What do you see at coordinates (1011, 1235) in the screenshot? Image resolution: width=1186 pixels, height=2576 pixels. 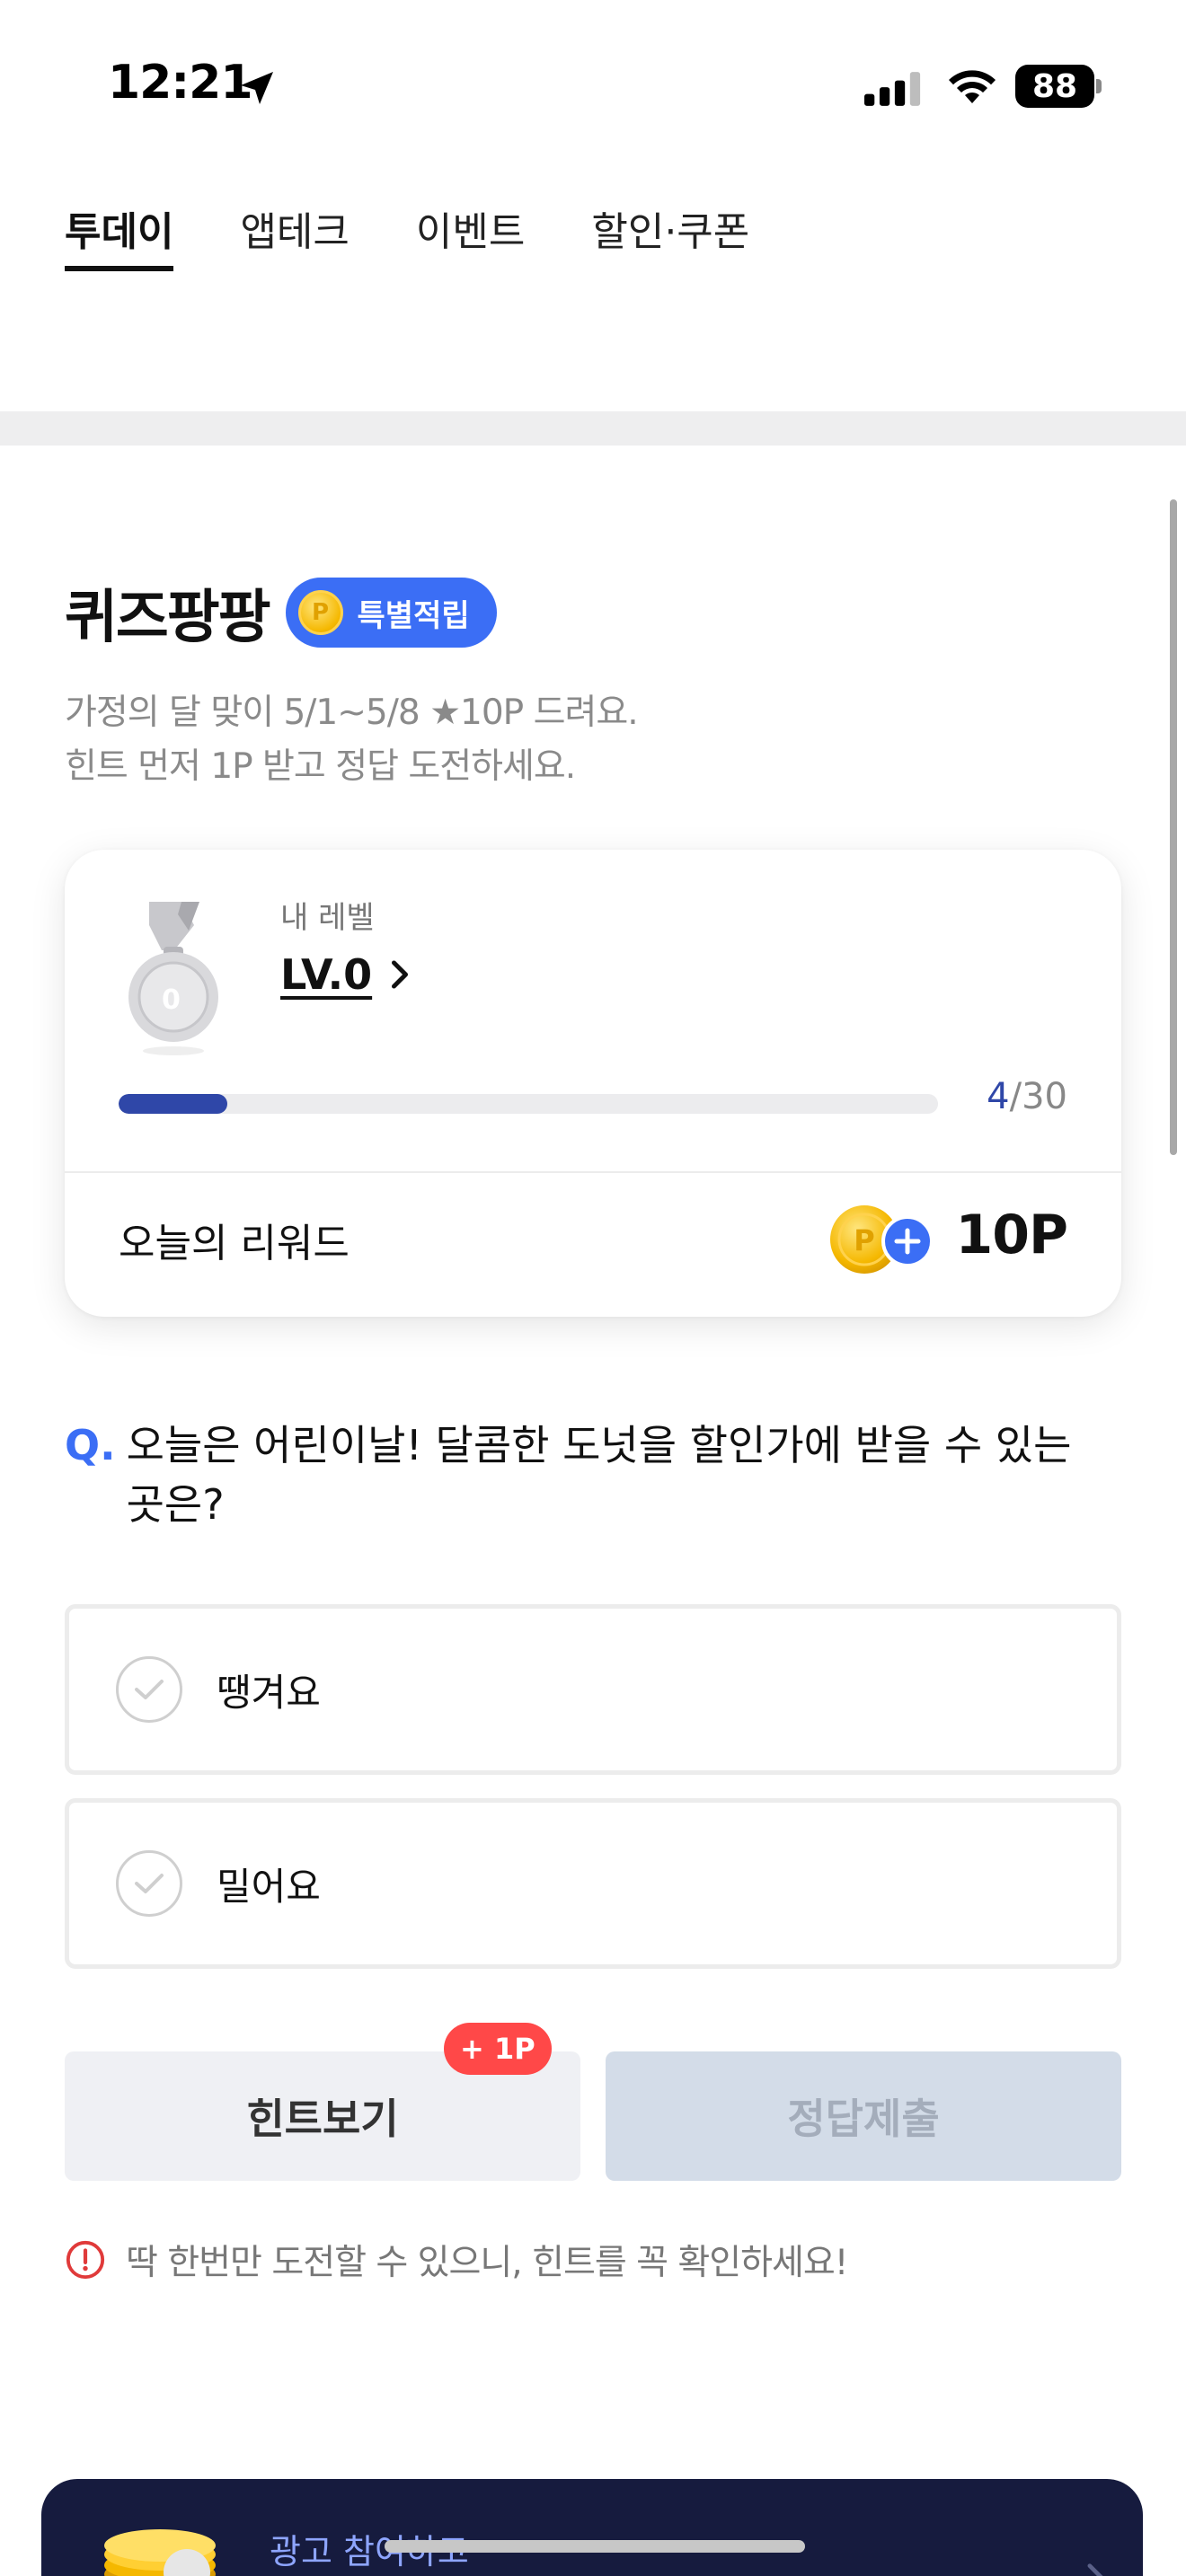 I see `todays-reward-value: 10P` at bounding box center [1011, 1235].